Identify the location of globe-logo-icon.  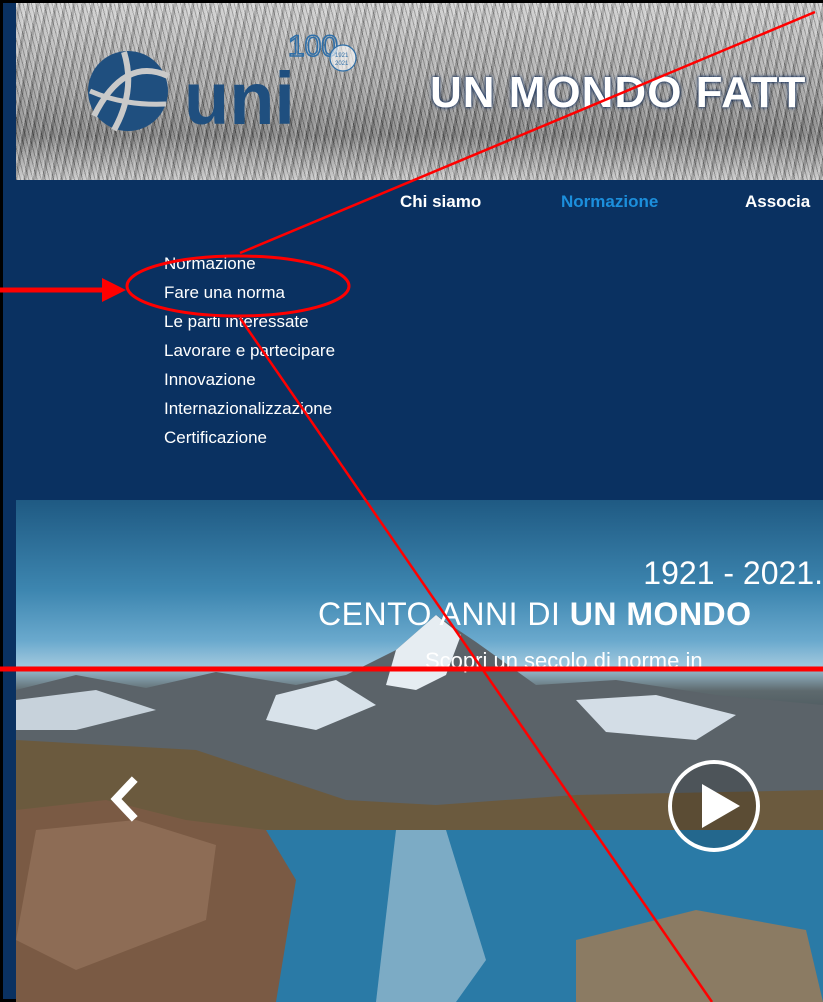
(129, 91).